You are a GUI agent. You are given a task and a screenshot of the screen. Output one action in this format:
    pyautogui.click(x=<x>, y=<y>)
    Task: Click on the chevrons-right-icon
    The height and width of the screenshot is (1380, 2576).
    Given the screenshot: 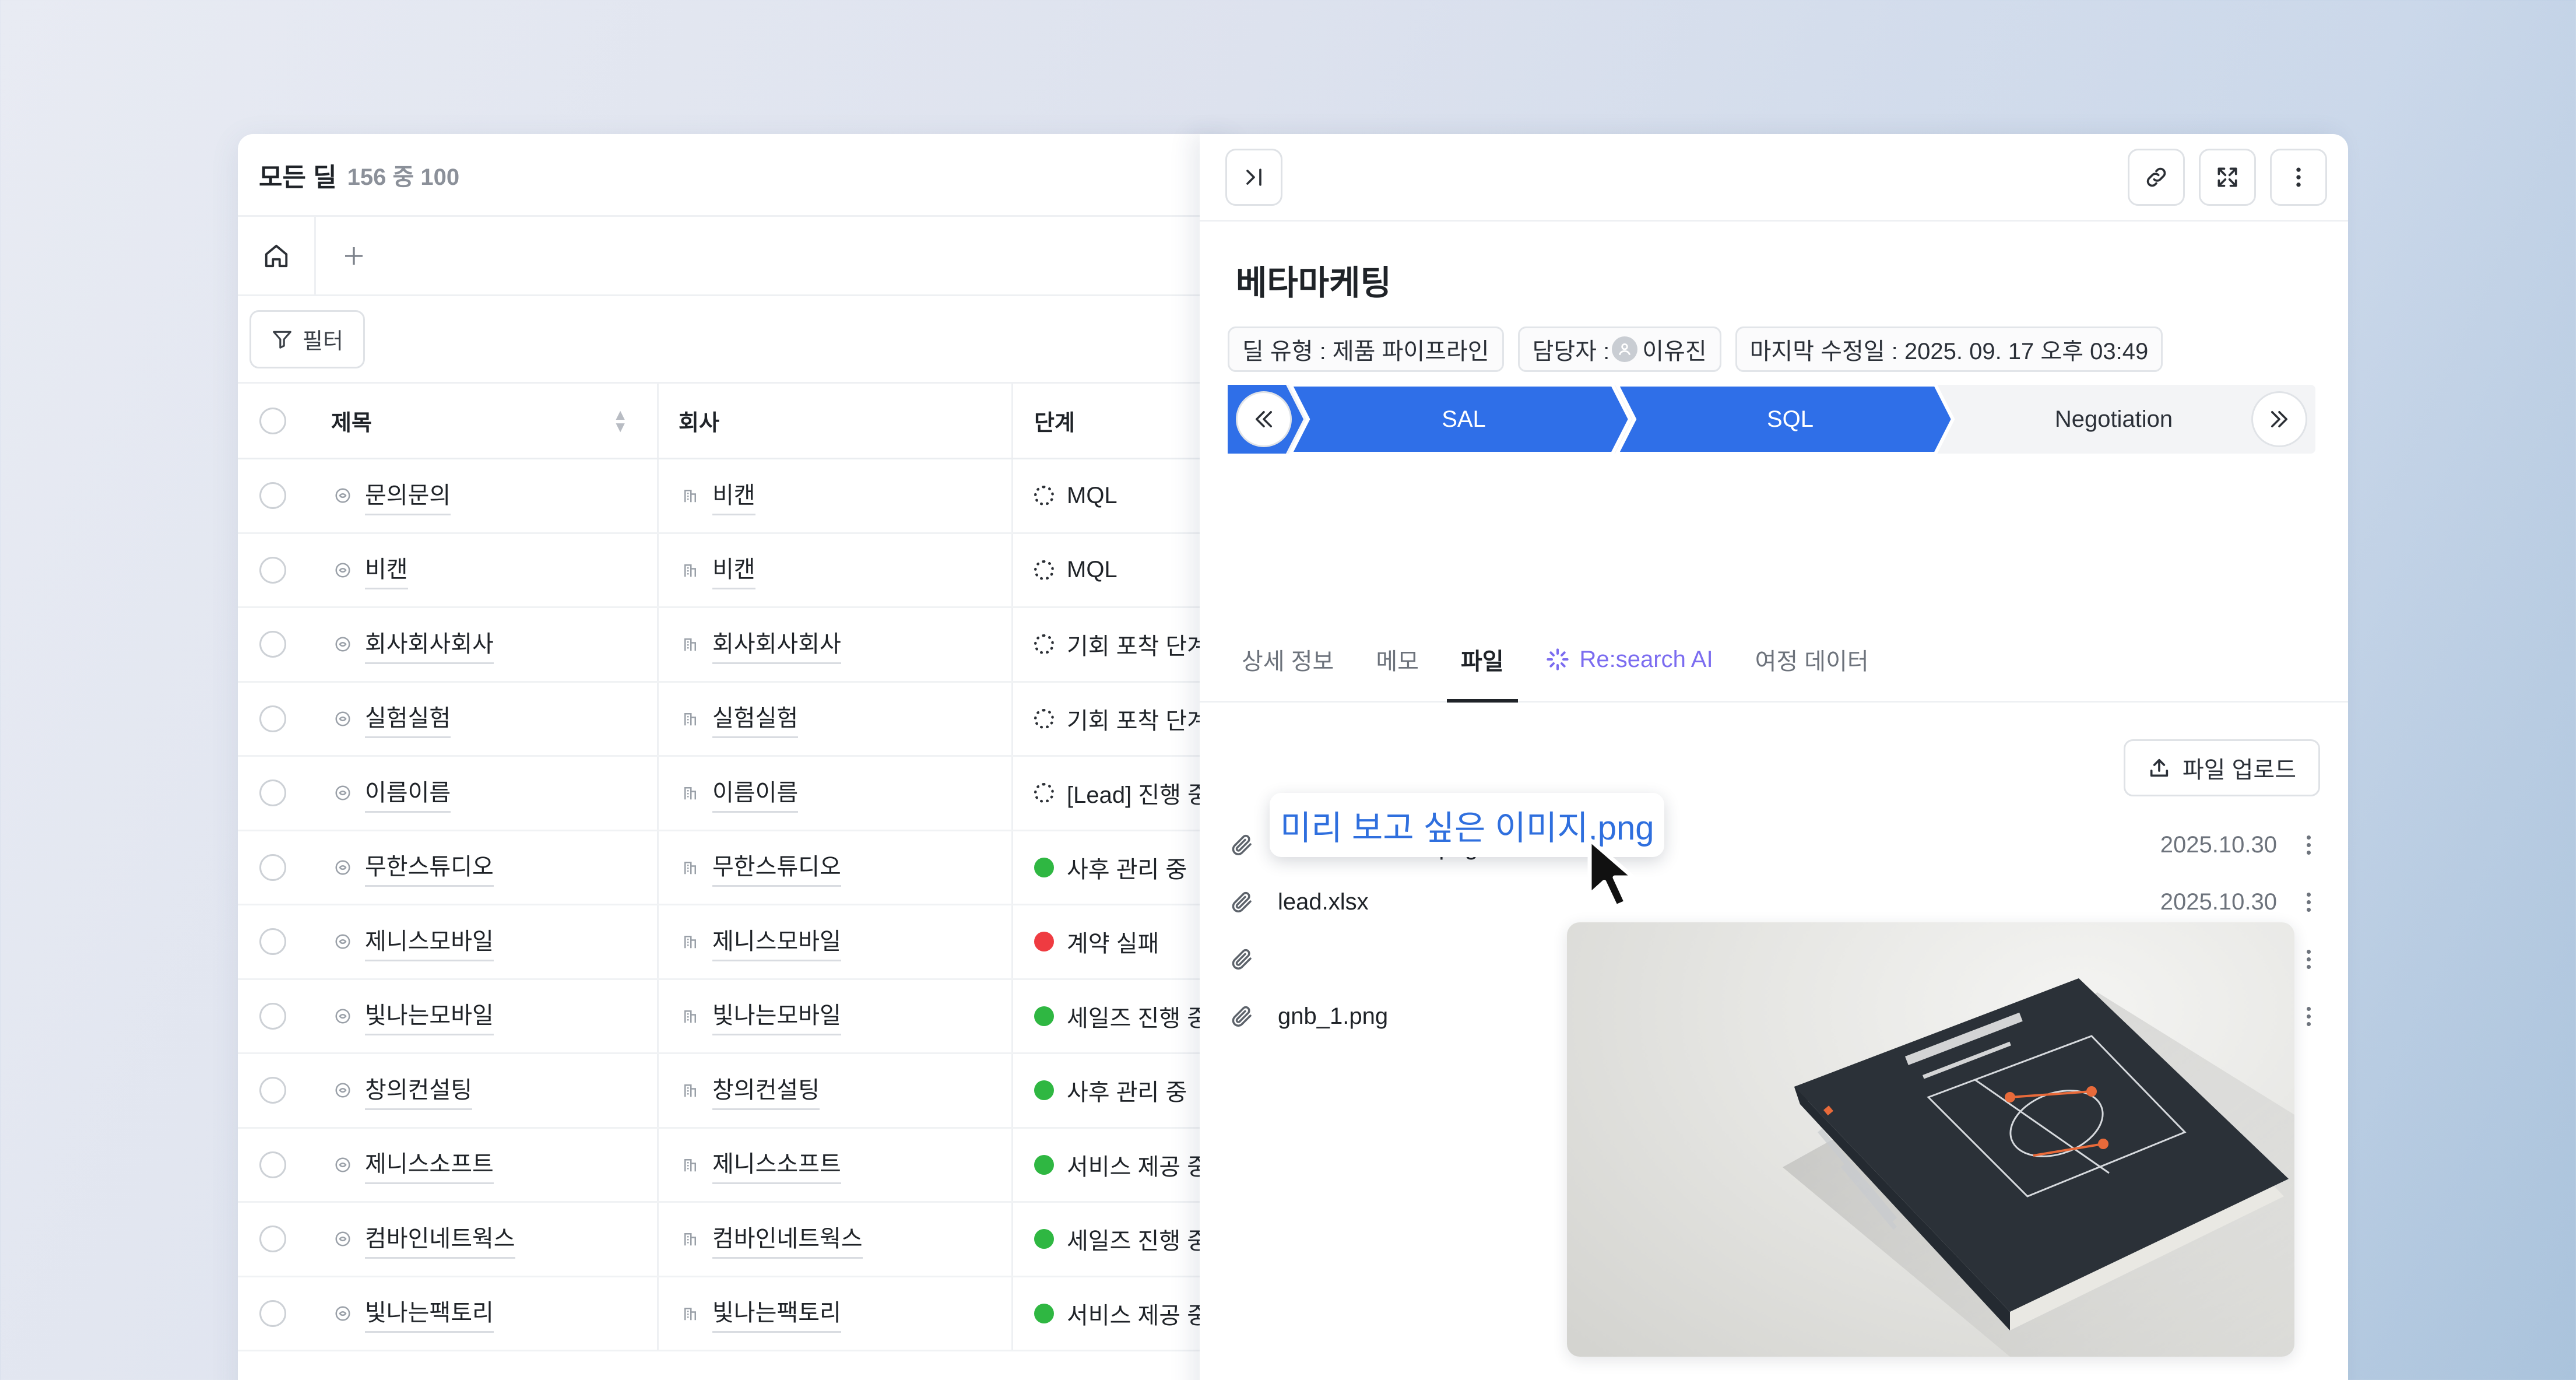 What is the action you would take?
    pyautogui.click(x=2279, y=419)
    